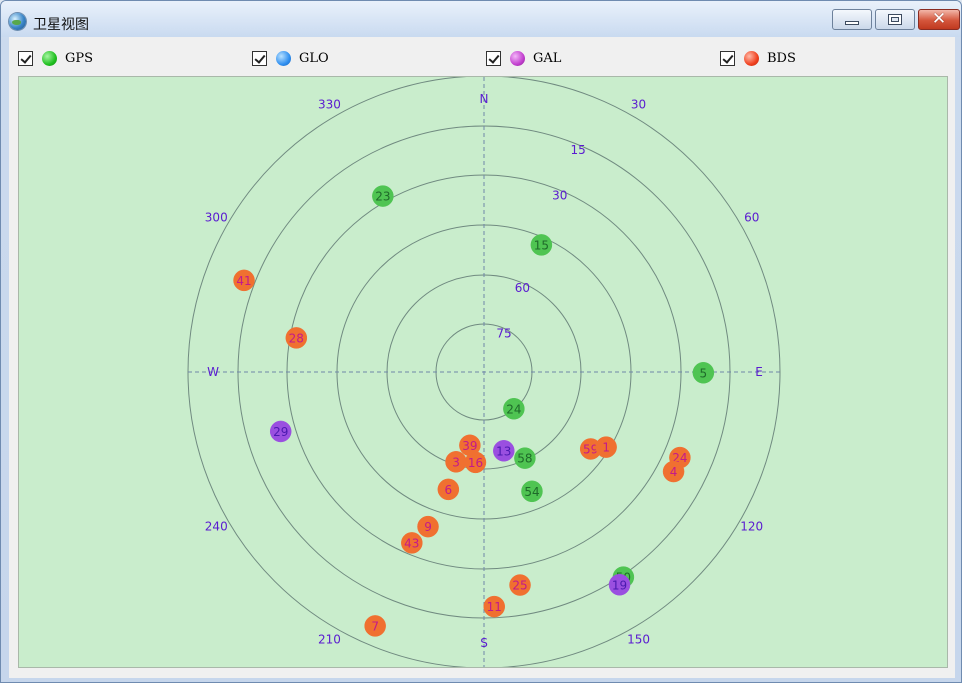 The height and width of the screenshot is (683, 962). I want to click on satellite-prn-label: 9, so click(428, 527).